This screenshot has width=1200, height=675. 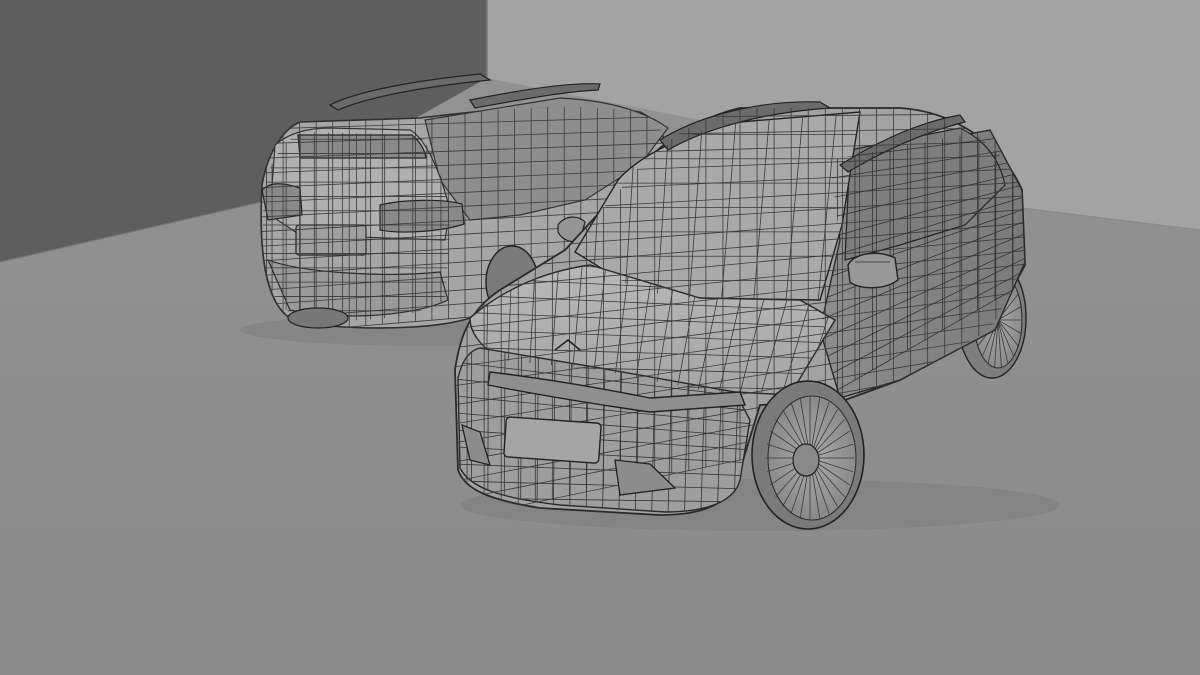 I want to click on rear-suv-wheel-rear, so click(x=318, y=318).